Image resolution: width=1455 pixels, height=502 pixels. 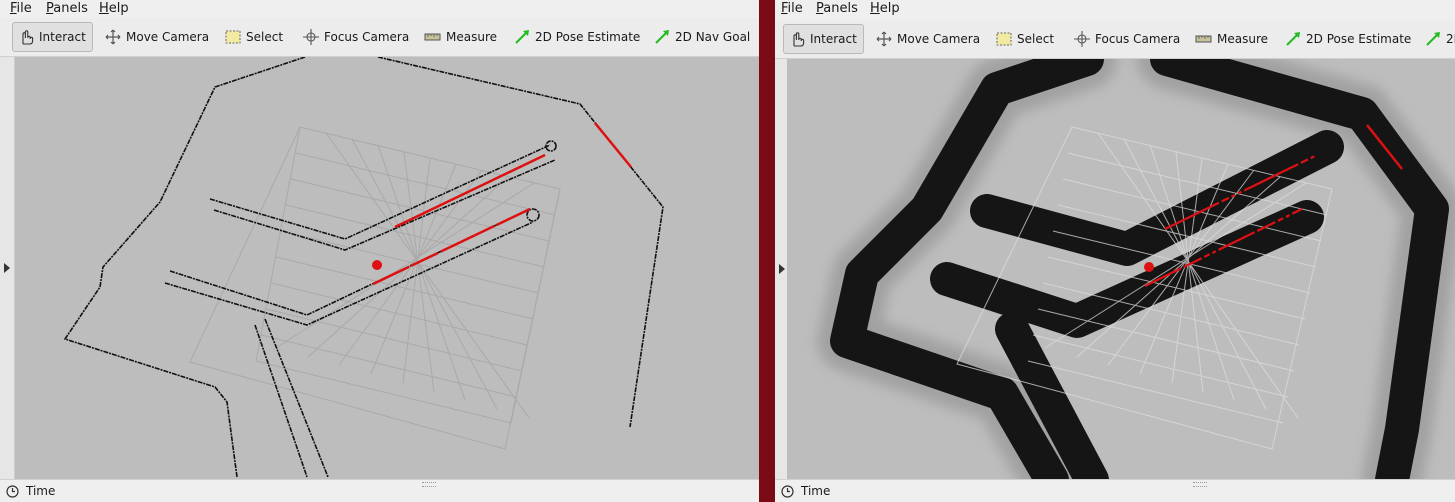 I want to click on collapsed-panel-strip, so click(x=7, y=268).